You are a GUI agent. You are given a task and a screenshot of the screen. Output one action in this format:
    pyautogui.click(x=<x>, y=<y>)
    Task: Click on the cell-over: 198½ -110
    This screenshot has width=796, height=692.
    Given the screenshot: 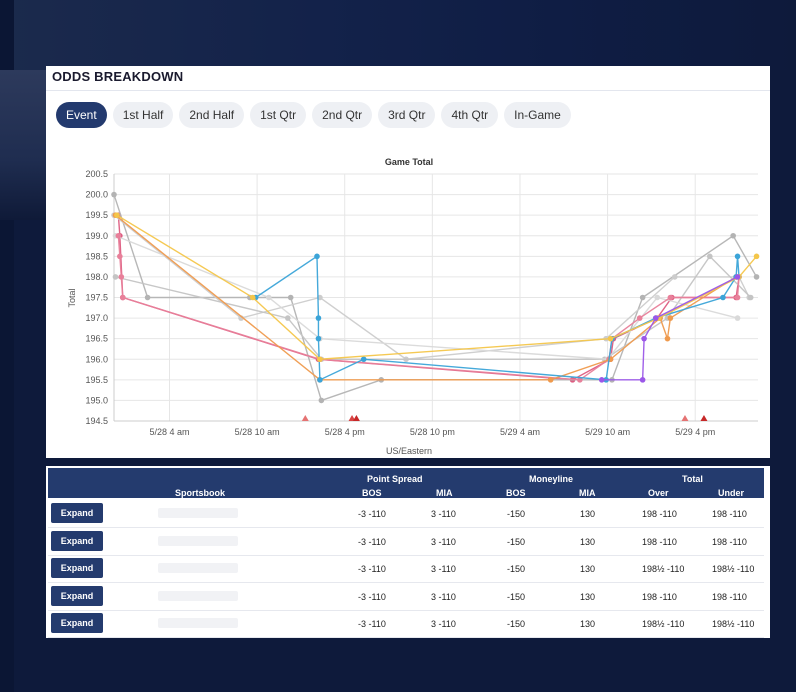 What is the action you would take?
    pyautogui.click(x=663, y=624)
    